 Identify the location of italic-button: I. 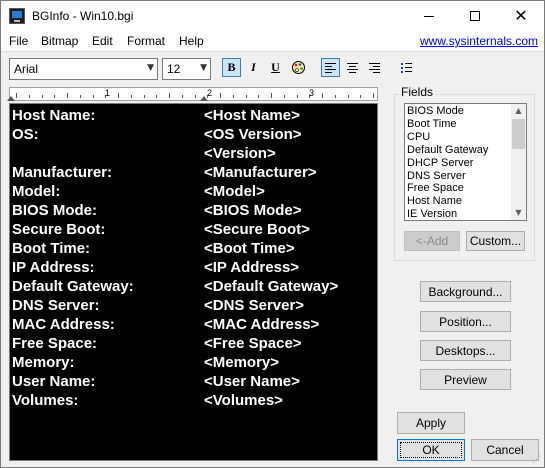
(253, 67).